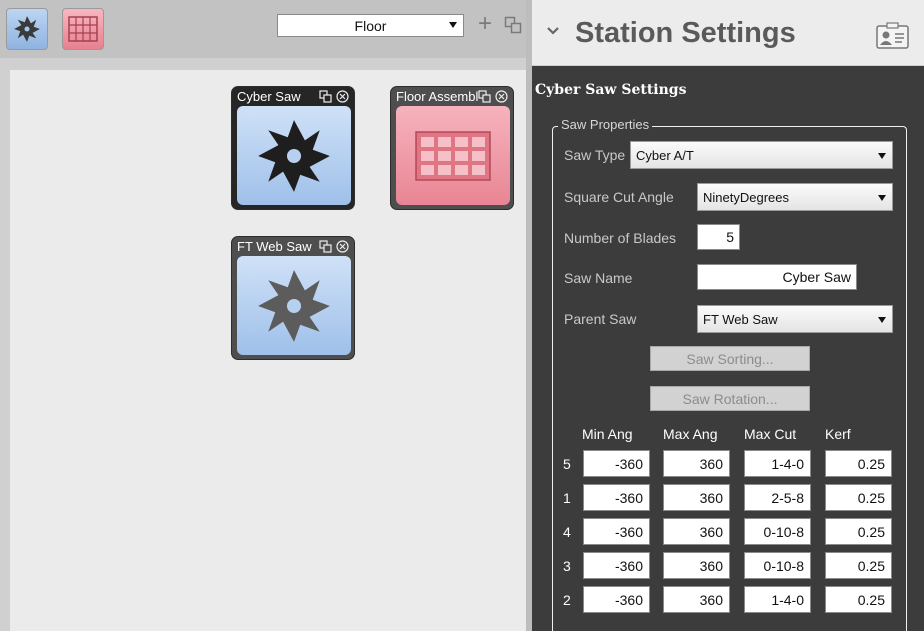  What do you see at coordinates (690, 434) in the screenshot?
I see `column-header-max-ang: Max Ang` at bounding box center [690, 434].